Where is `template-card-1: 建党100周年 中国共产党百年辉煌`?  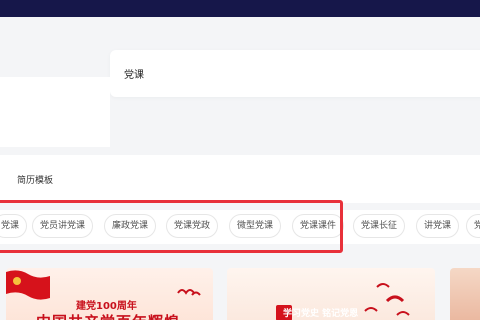 template-card-1: 建党100周年 中国共产党百年辉煌 is located at coordinates (109, 294).